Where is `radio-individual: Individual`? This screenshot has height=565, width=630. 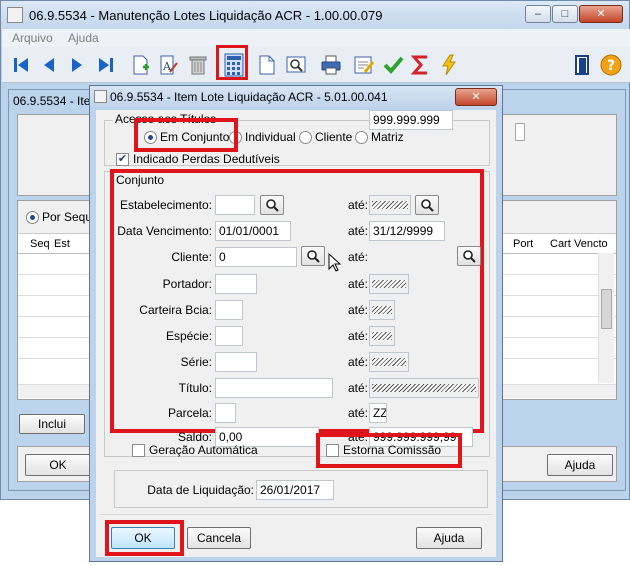
radio-individual: Individual is located at coordinates (262, 137).